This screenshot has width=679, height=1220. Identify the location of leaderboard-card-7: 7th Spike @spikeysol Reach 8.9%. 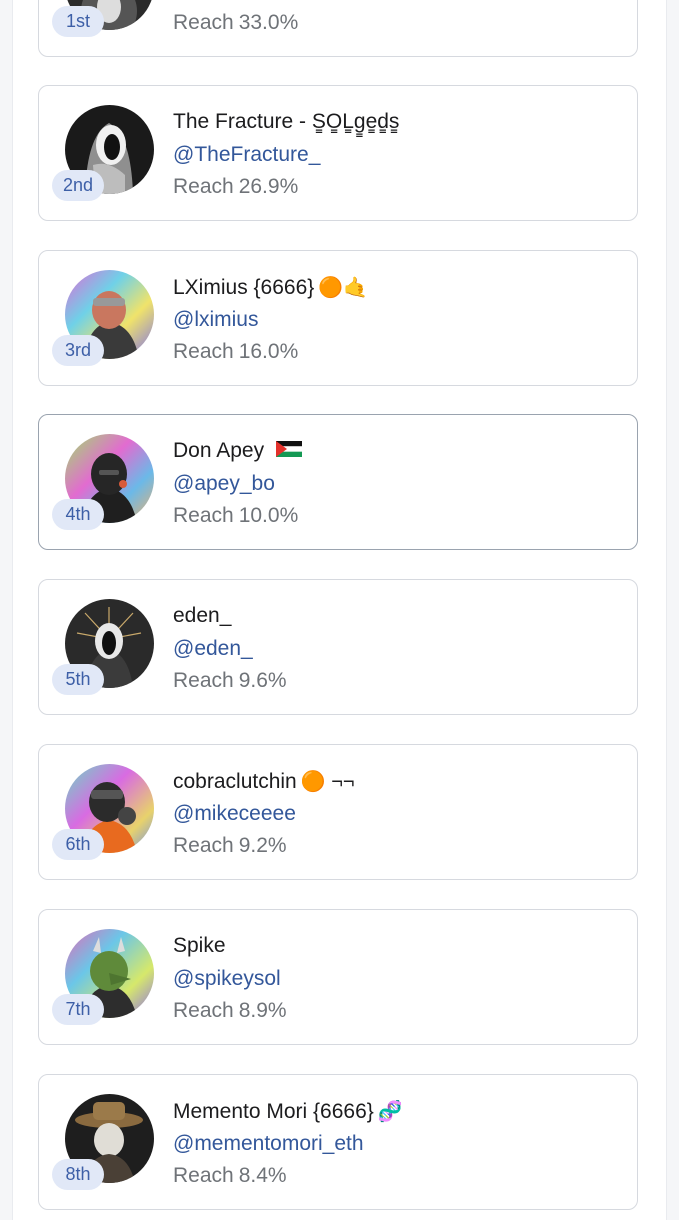
(338, 977).